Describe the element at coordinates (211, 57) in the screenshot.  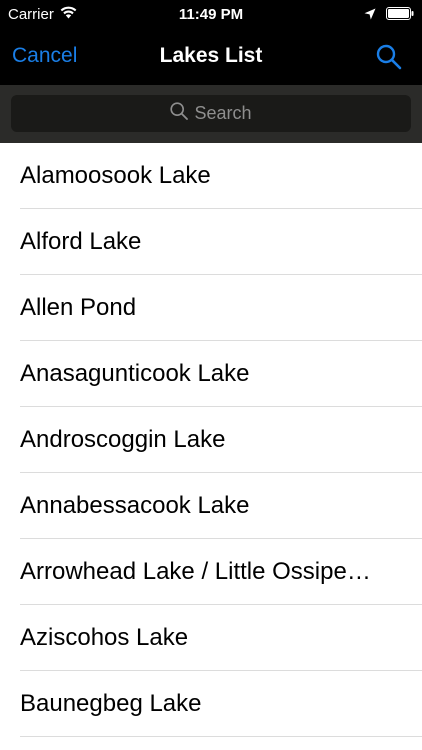
I see `navigation-bar: Cancel Lakes List` at that location.